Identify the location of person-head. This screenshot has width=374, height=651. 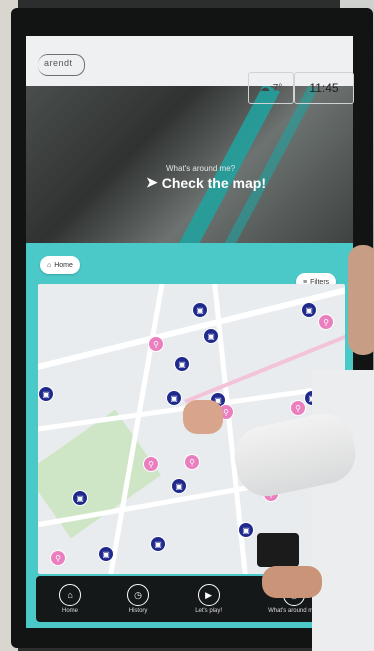
(361, 300).